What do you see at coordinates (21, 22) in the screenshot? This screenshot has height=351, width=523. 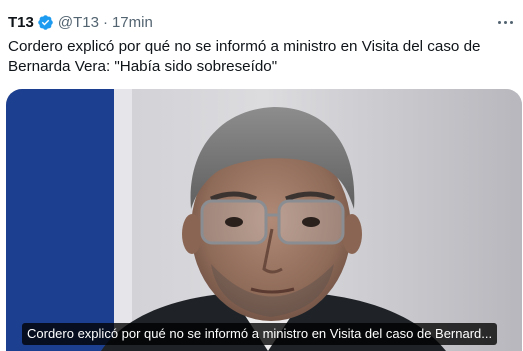 I see `author-name: T13` at bounding box center [21, 22].